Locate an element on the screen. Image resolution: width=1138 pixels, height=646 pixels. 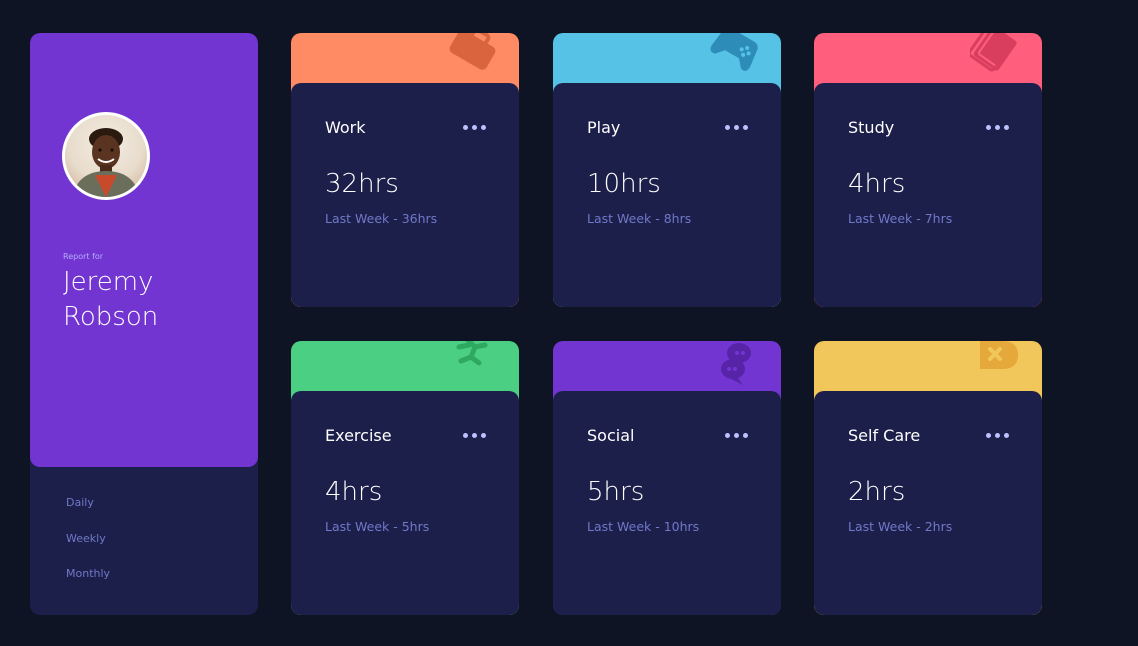
card-play: Play 10hrs Last Week - 8hrs is located at coordinates (667, 170).